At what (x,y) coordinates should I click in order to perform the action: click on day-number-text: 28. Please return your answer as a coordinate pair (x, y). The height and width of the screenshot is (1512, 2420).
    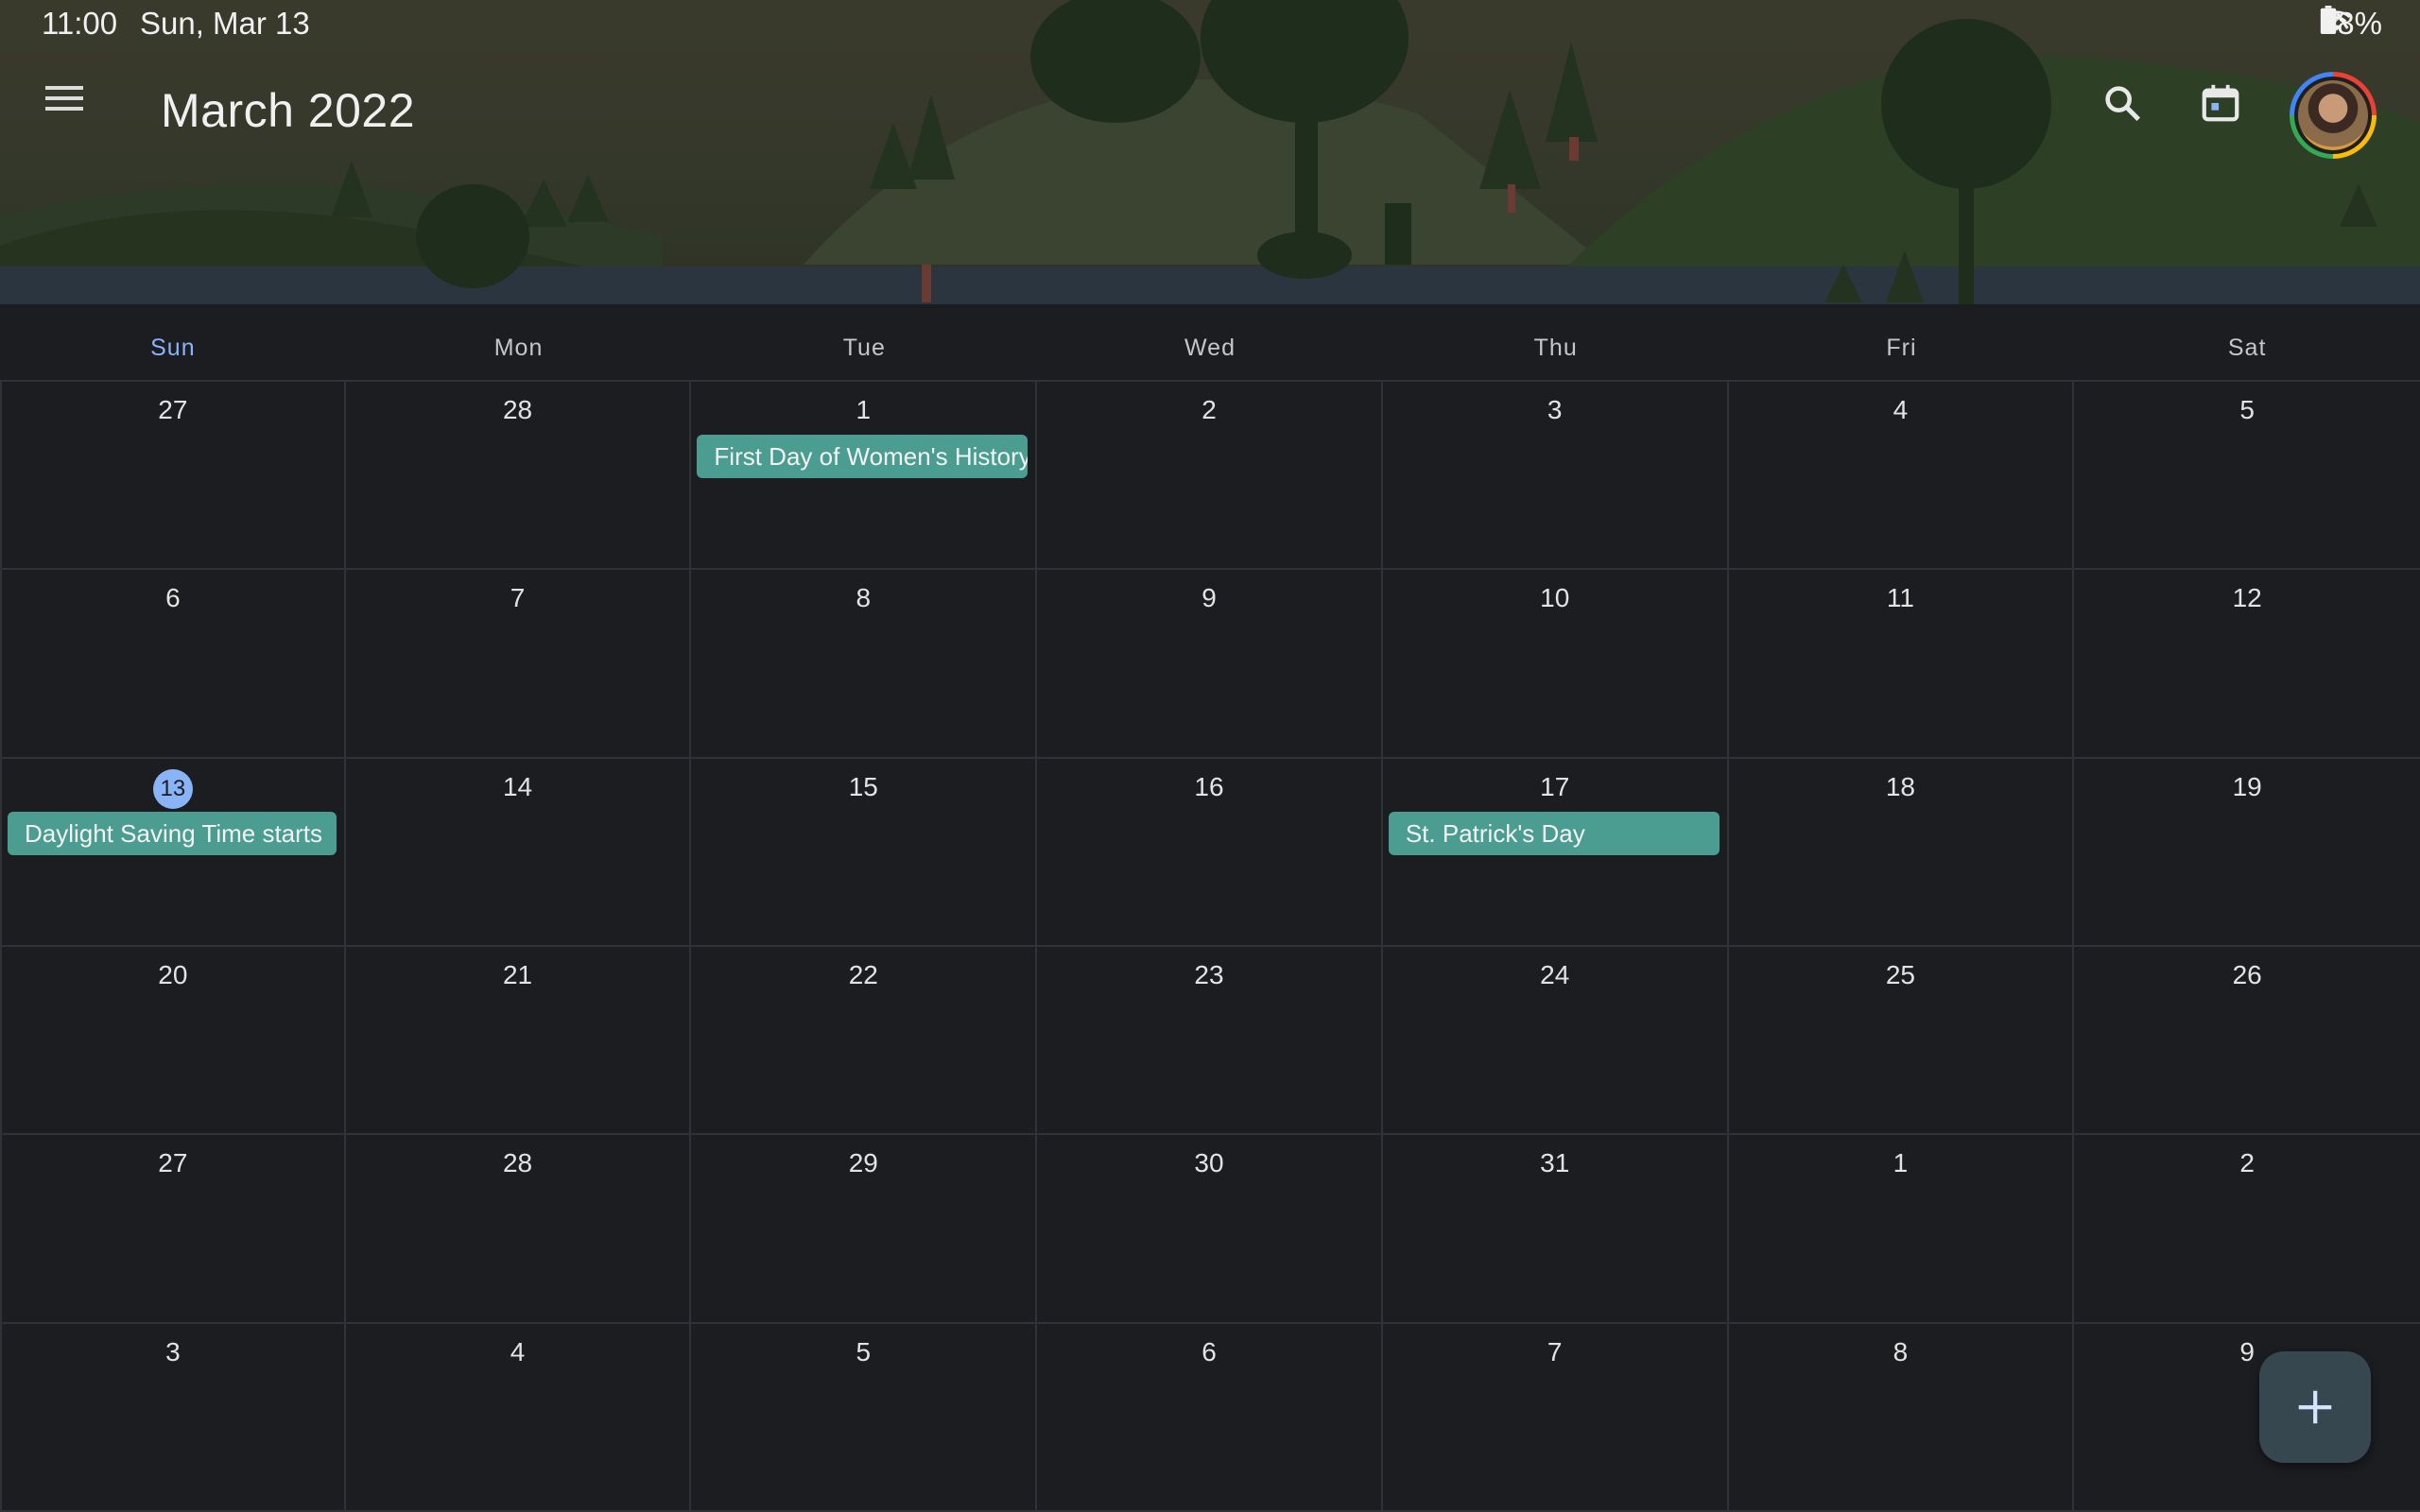
    Looking at the image, I should click on (518, 409).